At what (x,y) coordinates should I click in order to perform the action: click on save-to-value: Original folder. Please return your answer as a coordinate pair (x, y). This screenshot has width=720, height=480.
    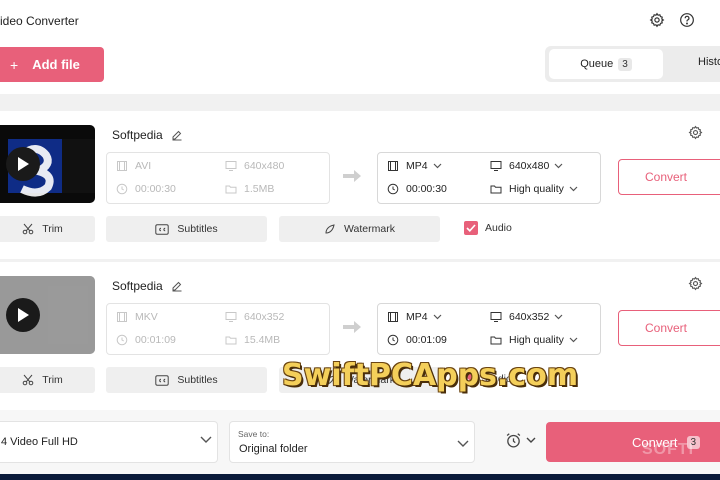
    Looking at the image, I should click on (273, 449).